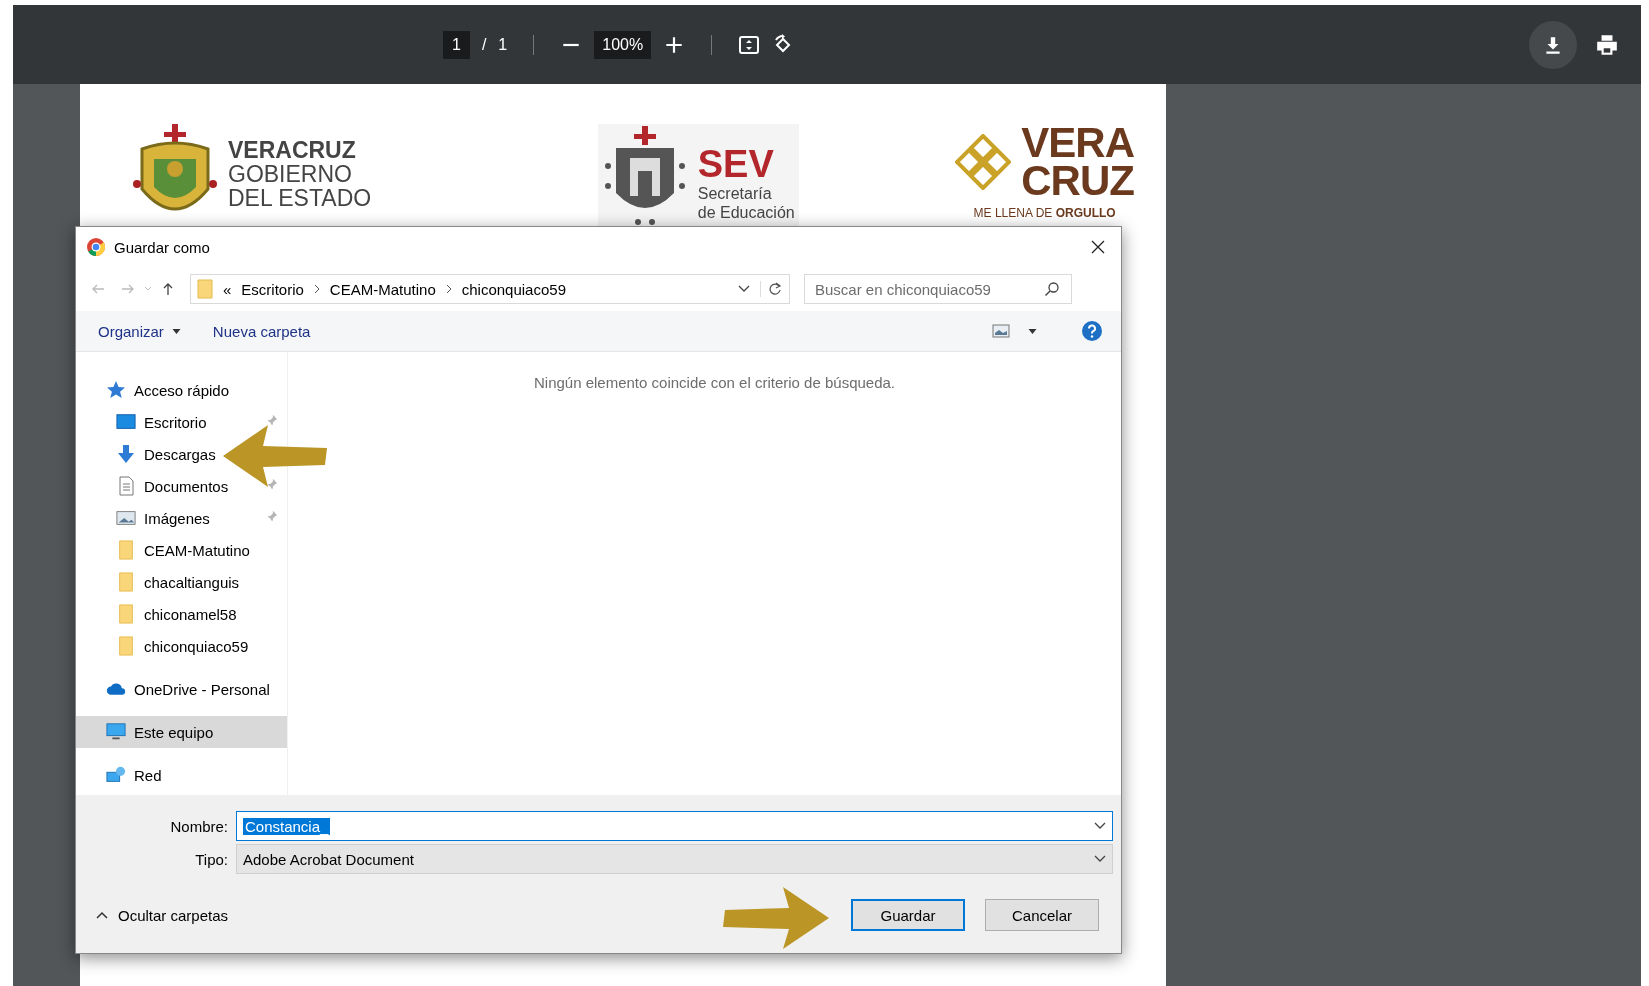  What do you see at coordinates (1077, 143) in the screenshot?
I see `logo-text: VERA` at bounding box center [1077, 143].